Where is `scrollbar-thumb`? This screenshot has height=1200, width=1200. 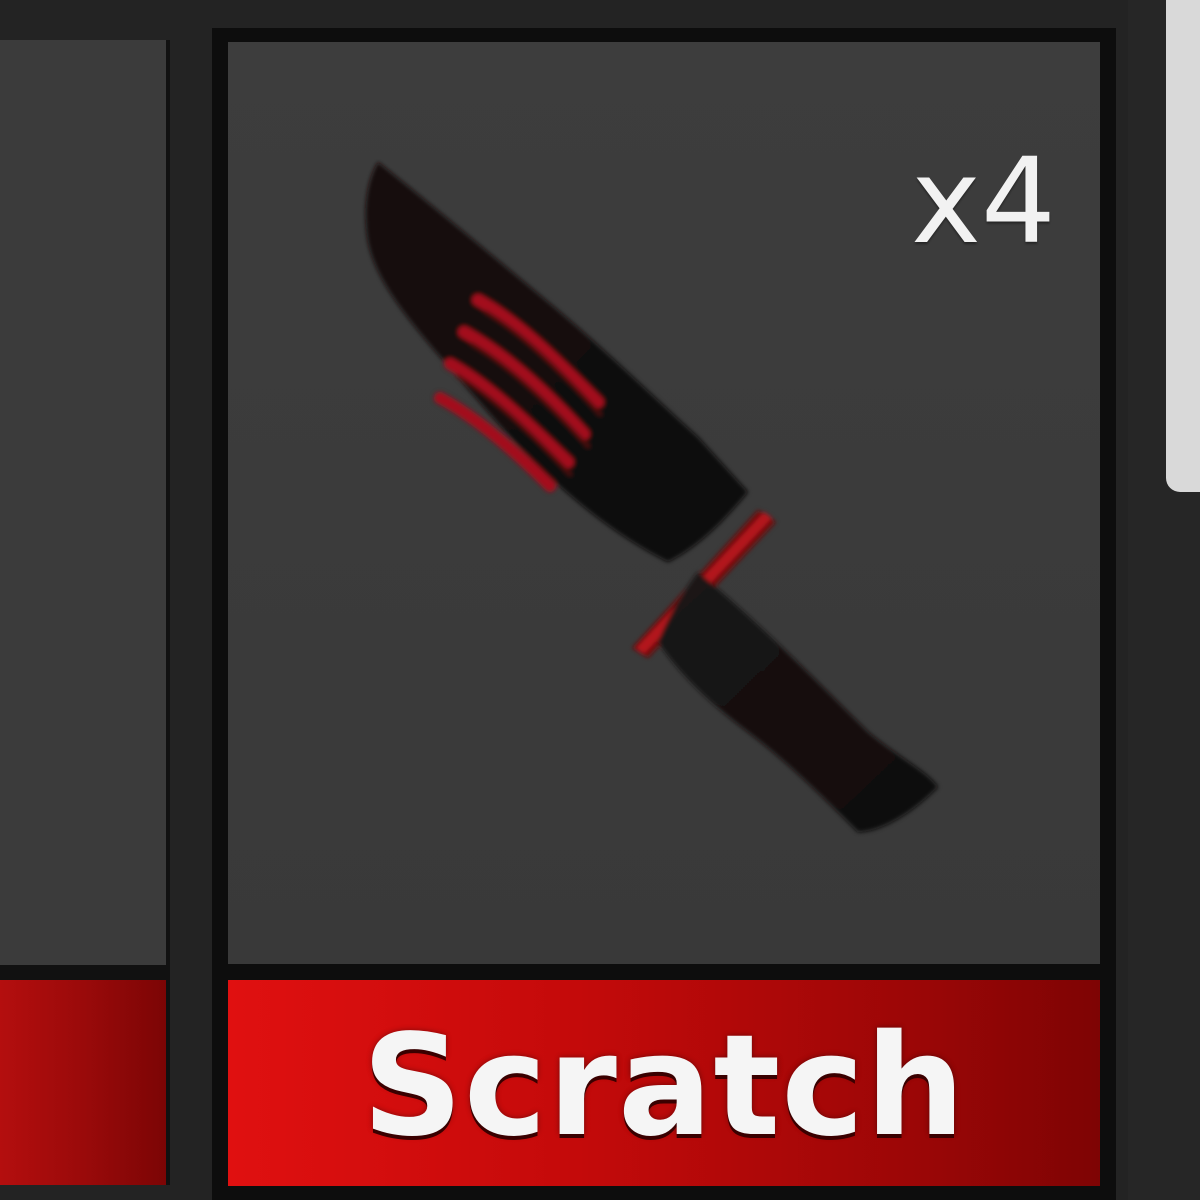
scrollbar-thumb is located at coordinates (1183, 246).